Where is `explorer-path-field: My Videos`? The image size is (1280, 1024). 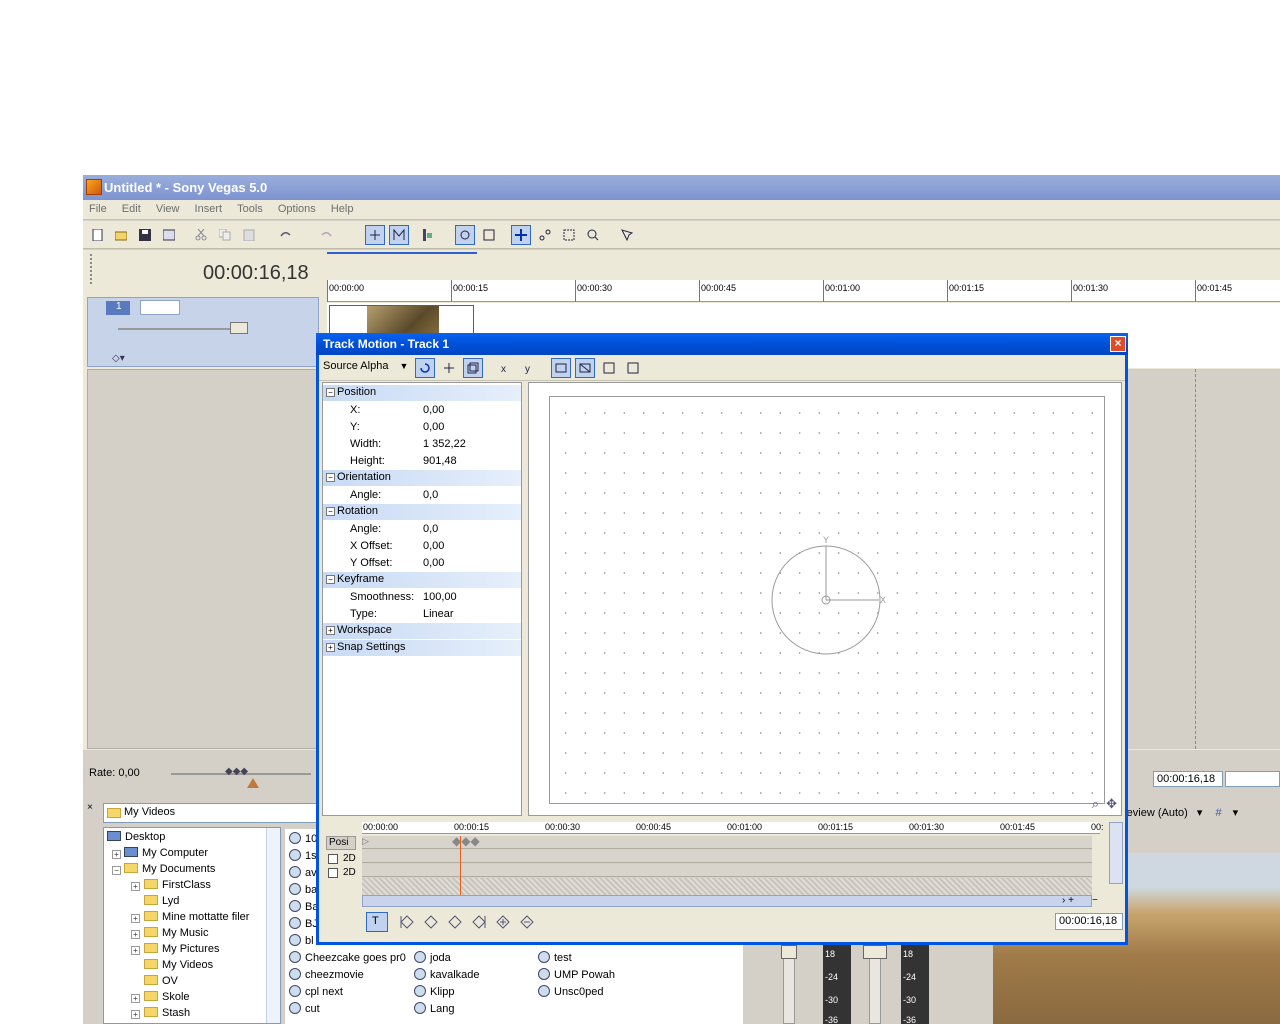
explorer-path-field: My Videos is located at coordinates (218, 813).